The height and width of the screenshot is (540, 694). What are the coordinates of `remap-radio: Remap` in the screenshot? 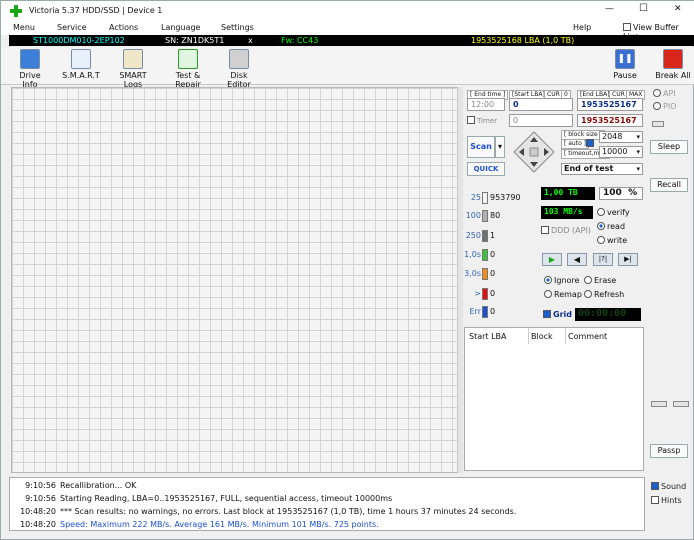 It's located at (563, 294).